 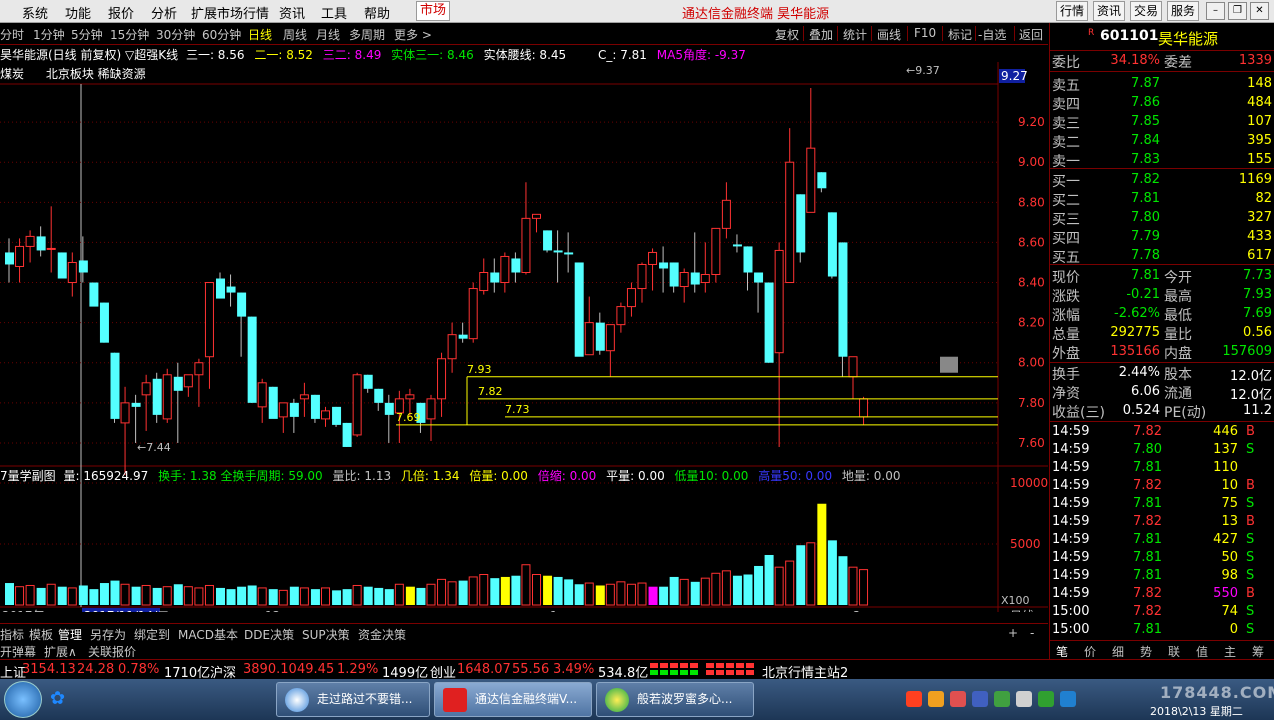 What do you see at coordinates (129, 34) in the screenshot?
I see `period-15min: 15分钟` at bounding box center [129, 34].